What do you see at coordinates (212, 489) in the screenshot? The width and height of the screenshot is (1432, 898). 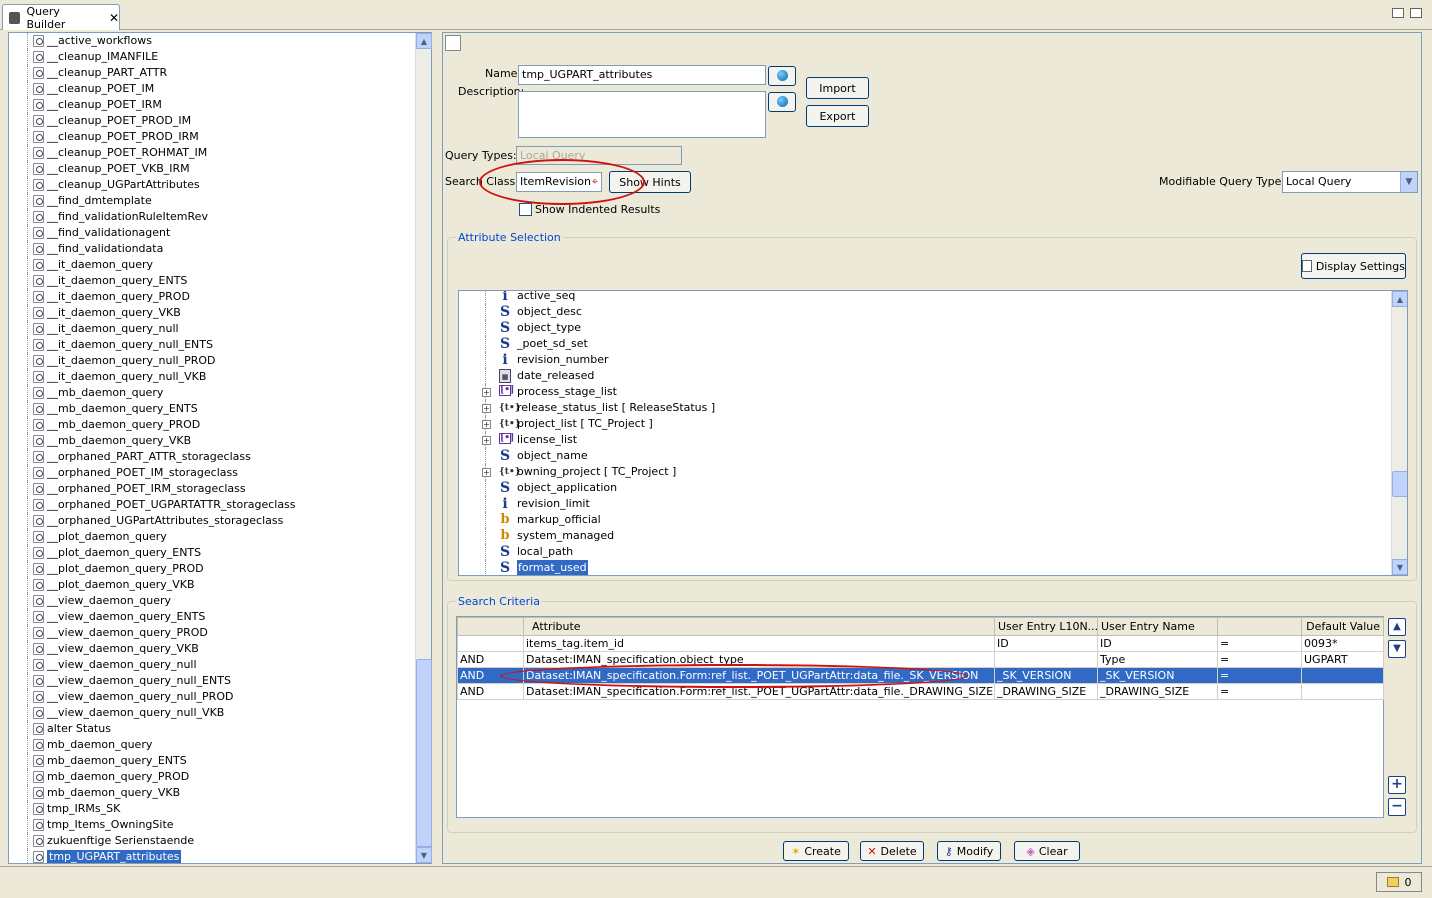 I see `saved-query-item: __orphaned_POET_IRM_storageclass` at bounding box center [212, 489].